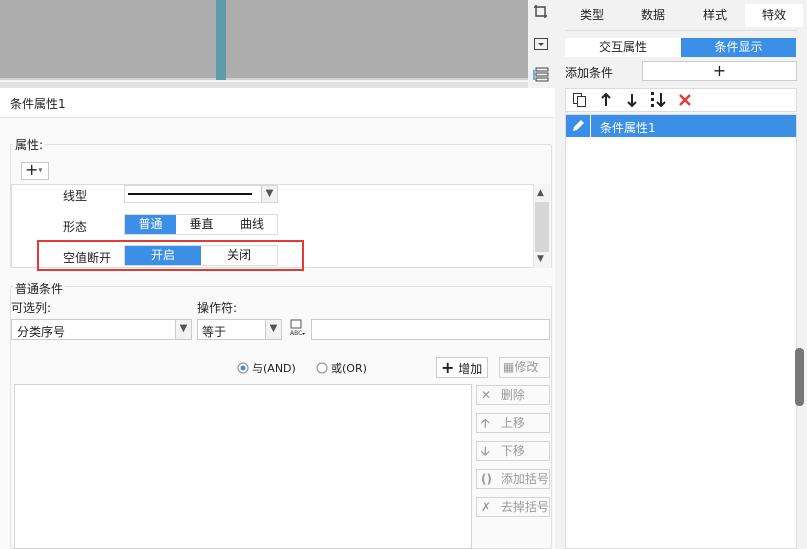 This screenshot has height=549, width=807. I want to click on scroll-up-icon: ▲, so click(540, 193).